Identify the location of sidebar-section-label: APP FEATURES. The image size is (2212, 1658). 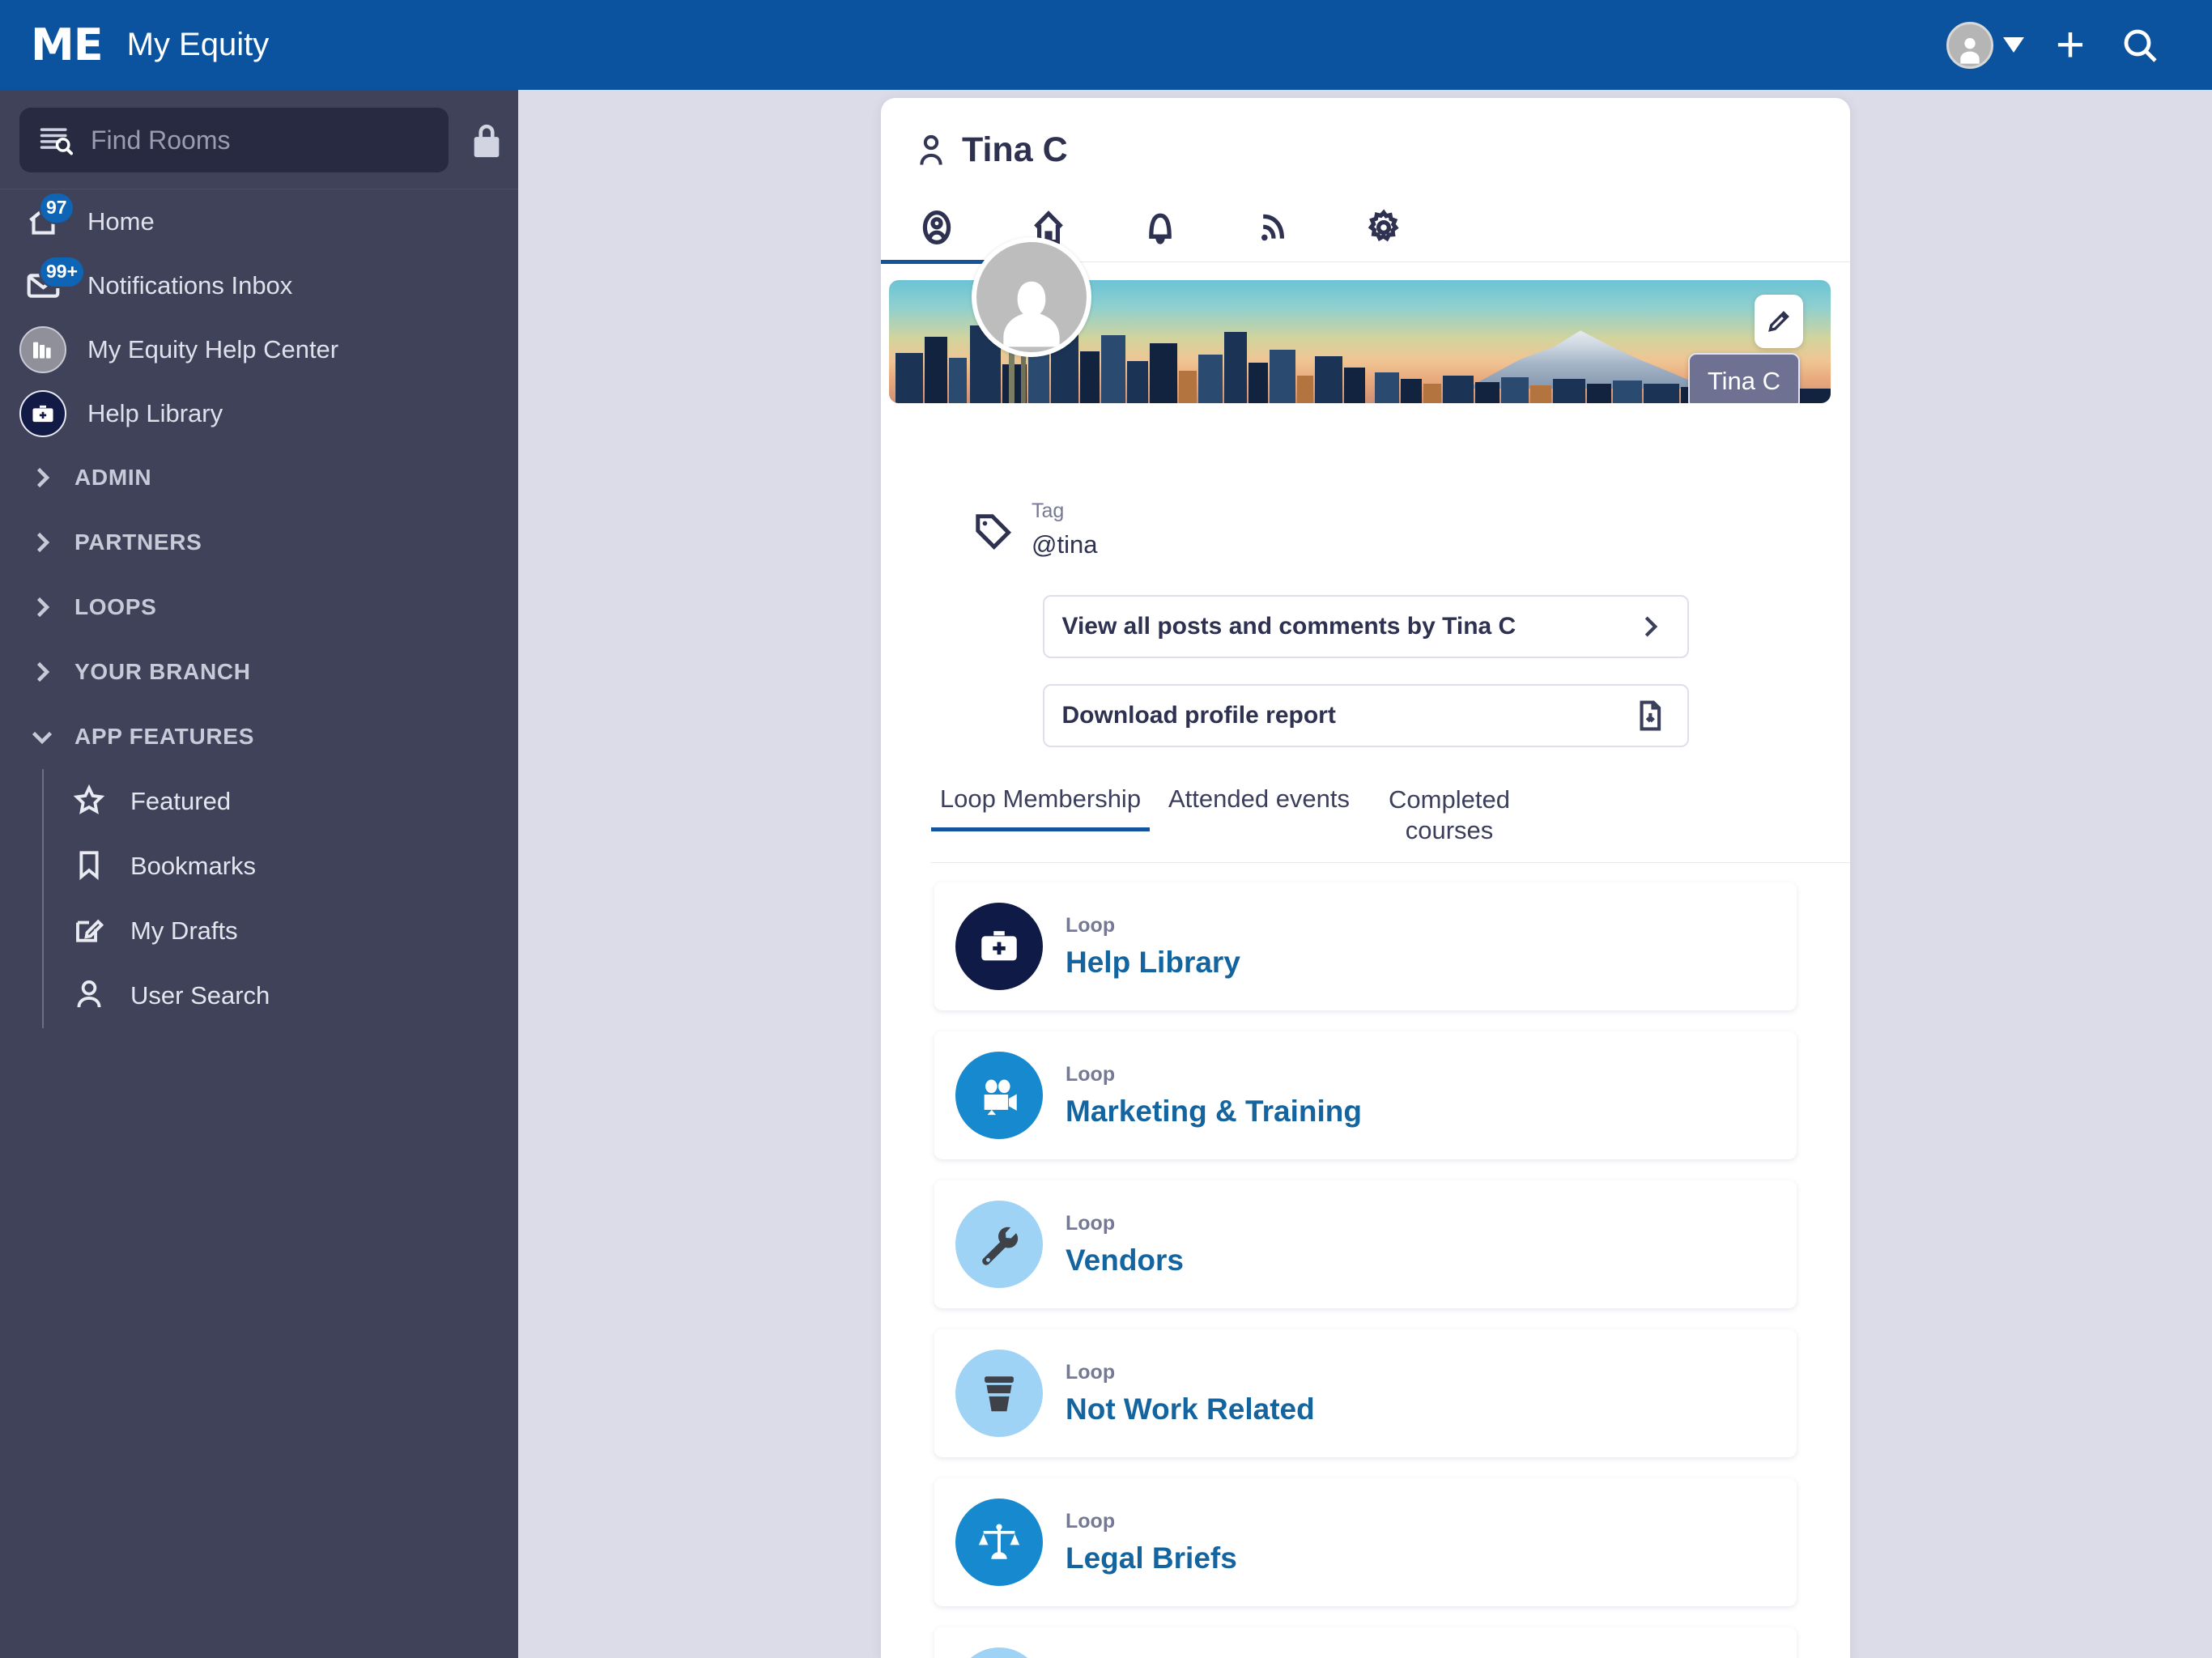
(164, 736).